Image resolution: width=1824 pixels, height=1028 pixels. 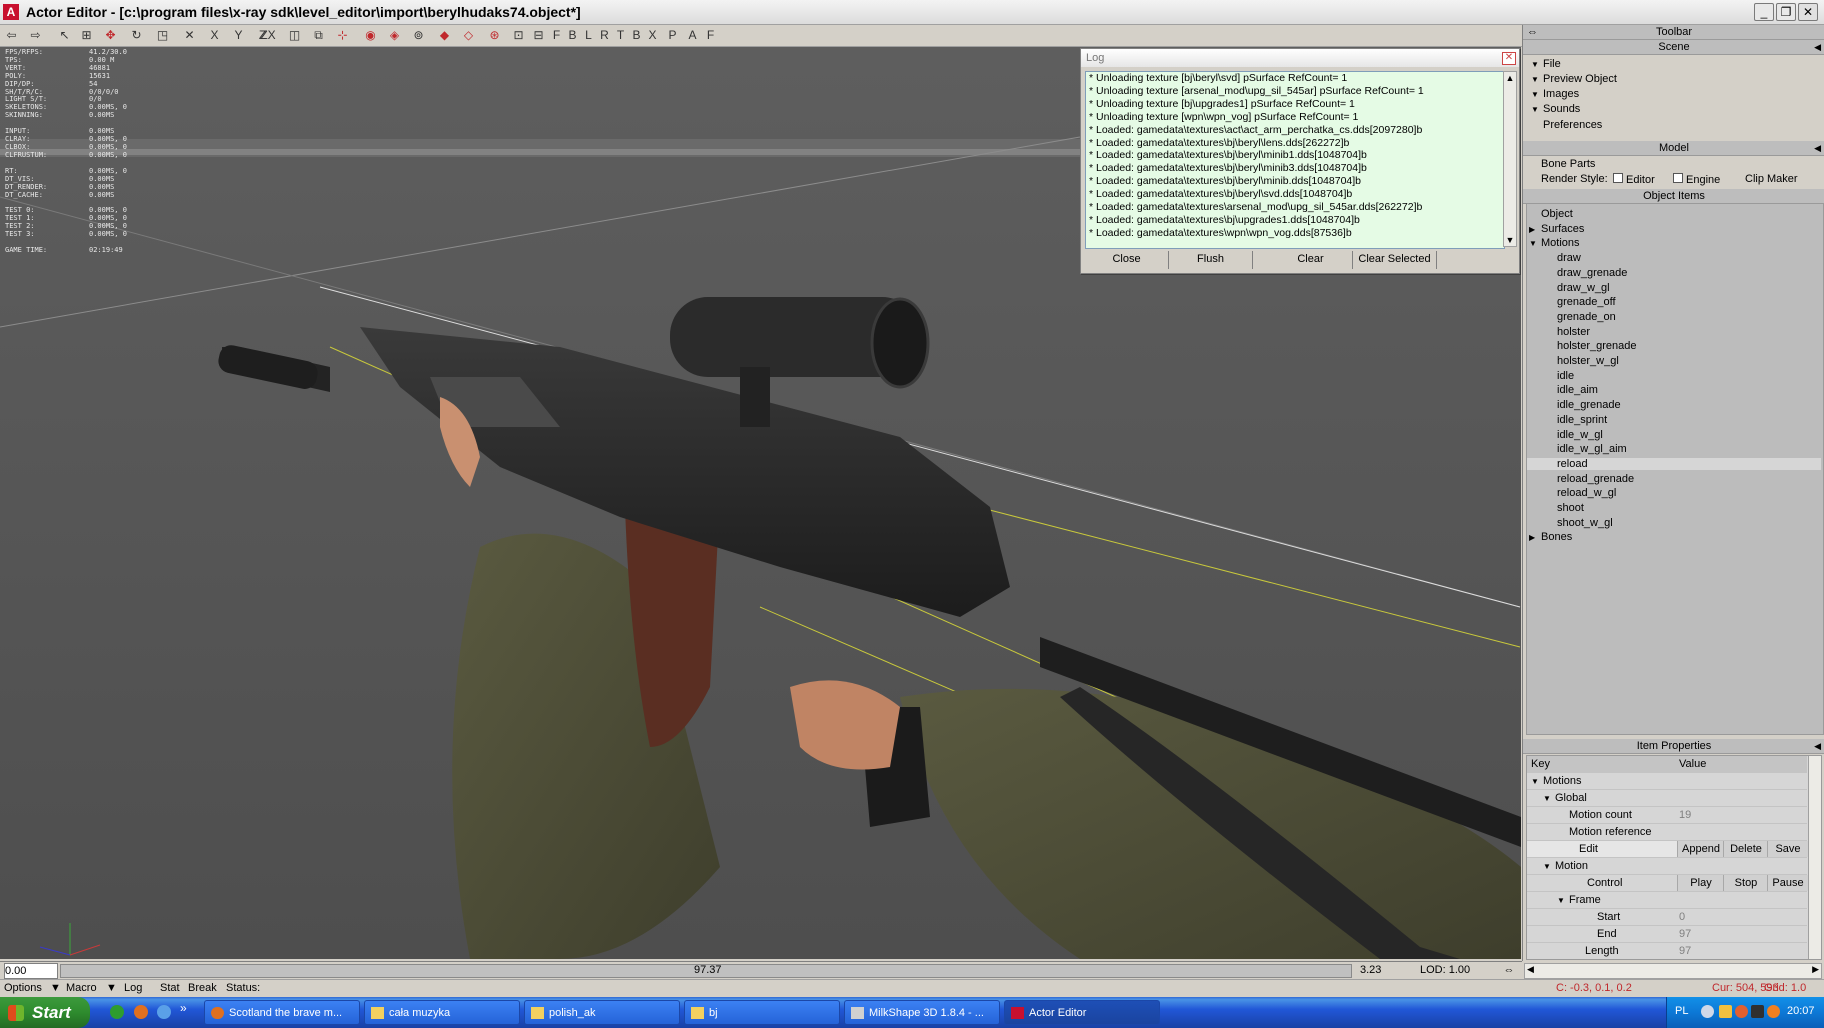 I want to click on macro-menu: Macro, so click(x=81, y=988).